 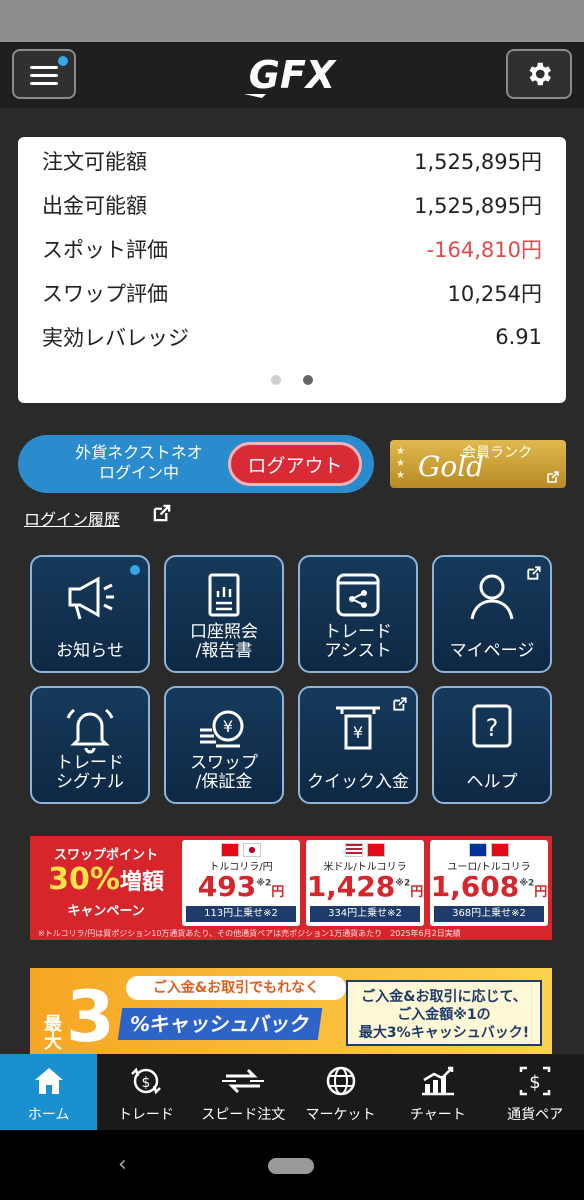 I want to click on share-icon, so click(x=358, y=595).